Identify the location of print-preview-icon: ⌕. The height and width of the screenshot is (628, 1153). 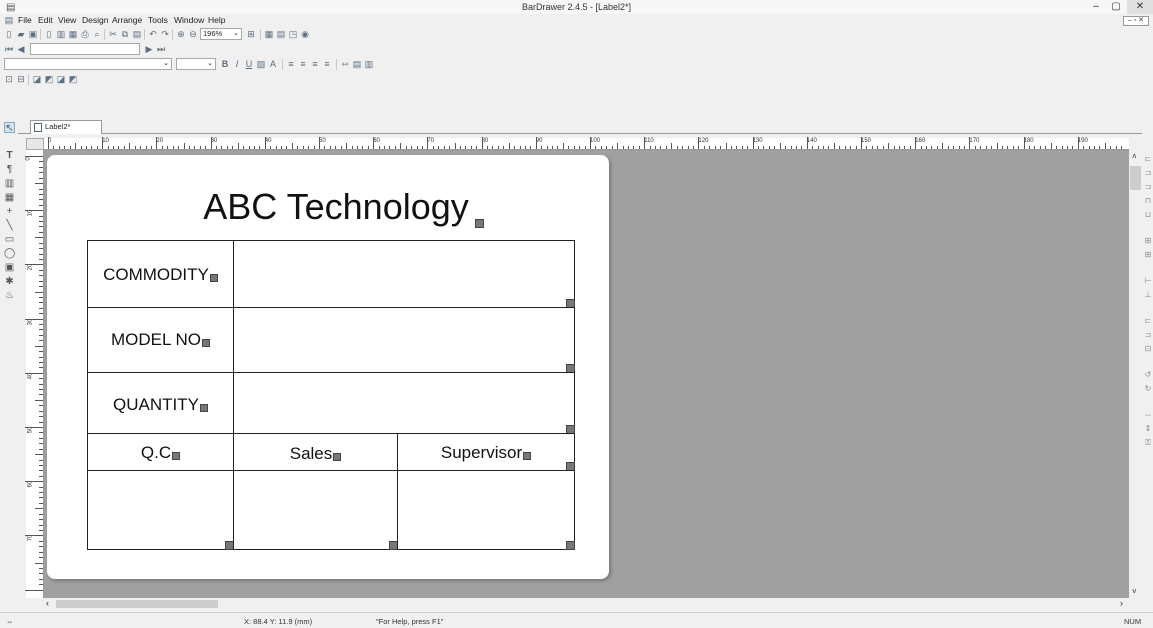
(97, 34).